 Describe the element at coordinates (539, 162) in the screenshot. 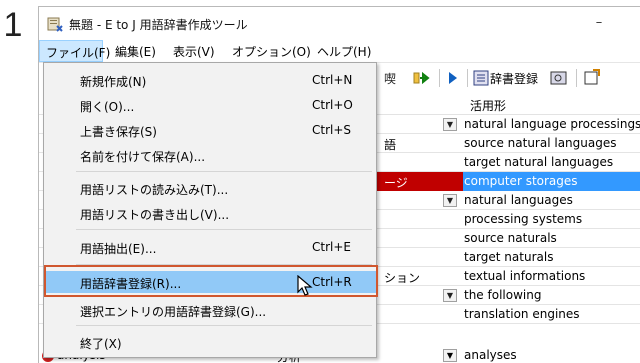

I see `inflection-cell: target natural languages` at that location.